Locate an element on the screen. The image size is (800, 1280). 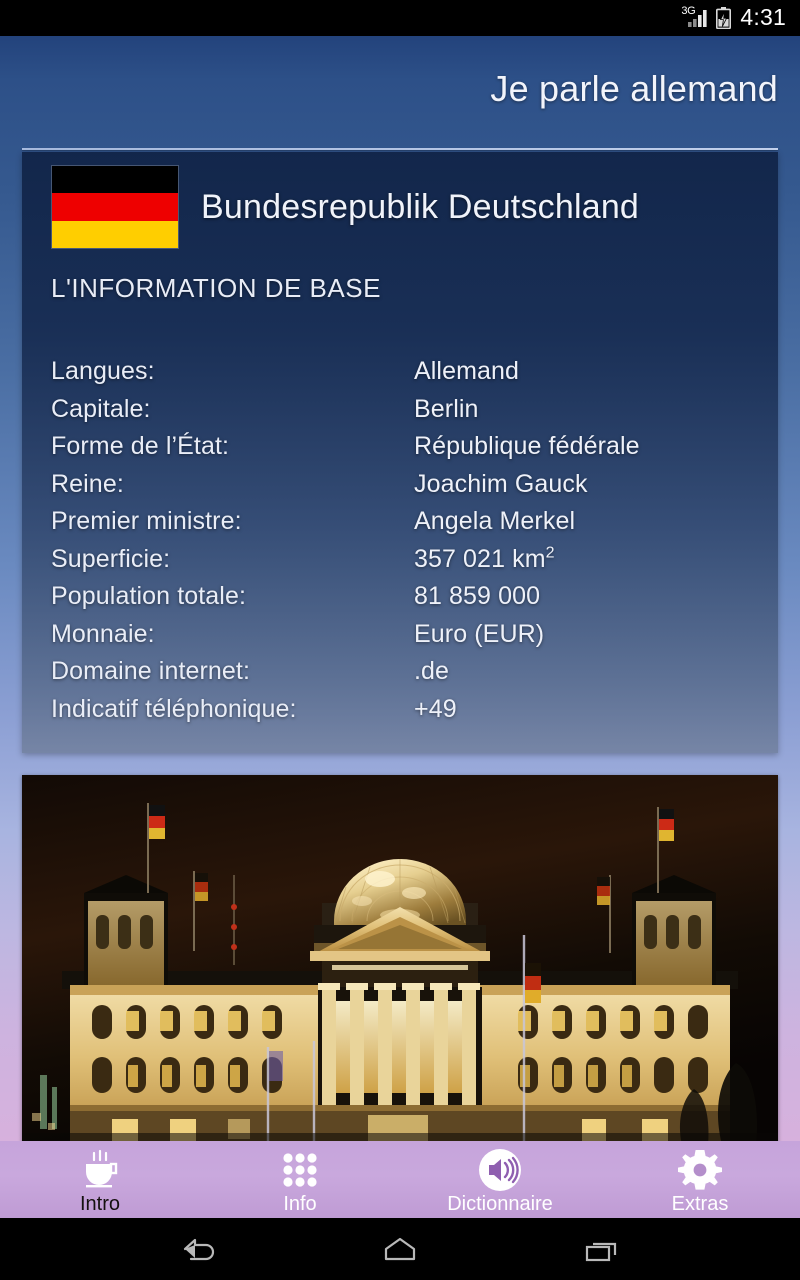
info-row: Indicatif téléphonique: +49 is located at coordinates (404, 713).